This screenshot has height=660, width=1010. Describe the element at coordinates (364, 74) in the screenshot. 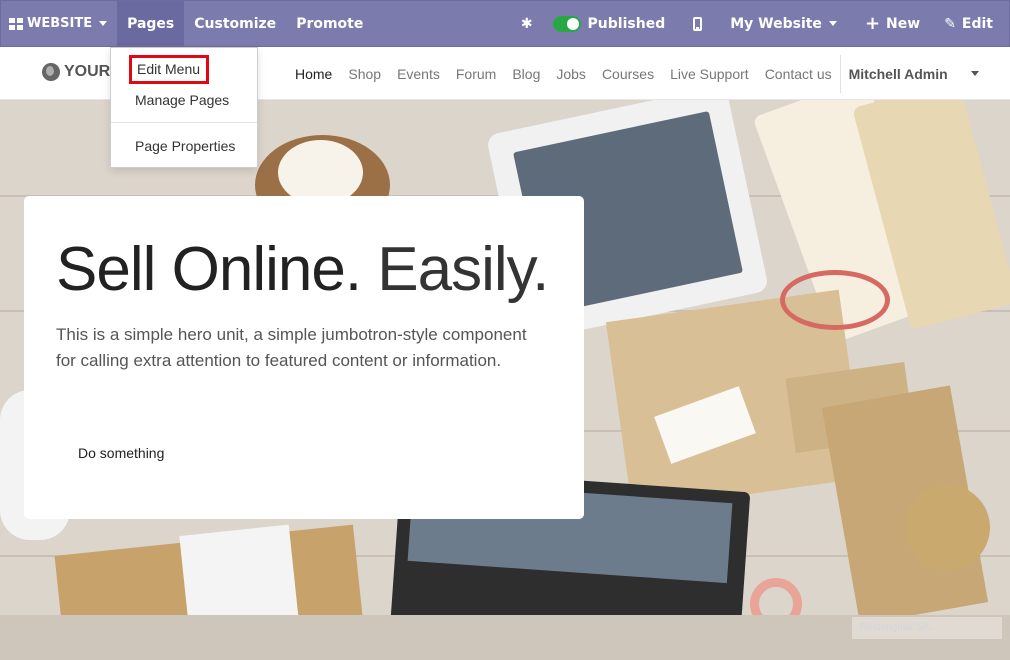

I see `nav-shop: Shop` at that location.